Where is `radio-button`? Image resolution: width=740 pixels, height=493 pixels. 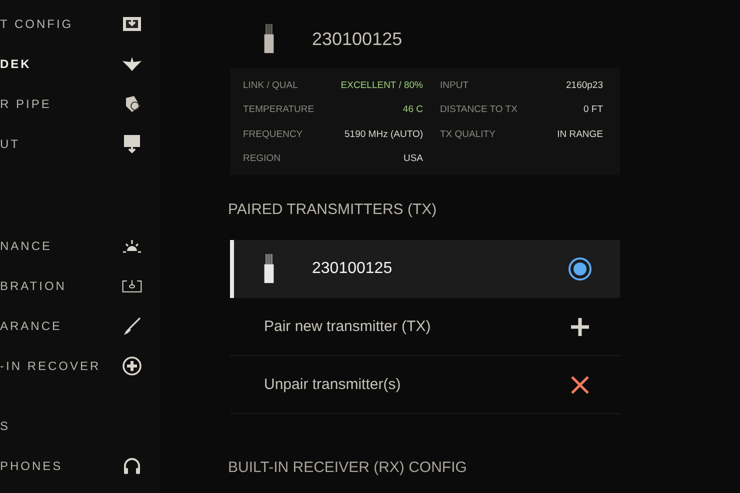 radio-button is located at coordinates (580, 269).